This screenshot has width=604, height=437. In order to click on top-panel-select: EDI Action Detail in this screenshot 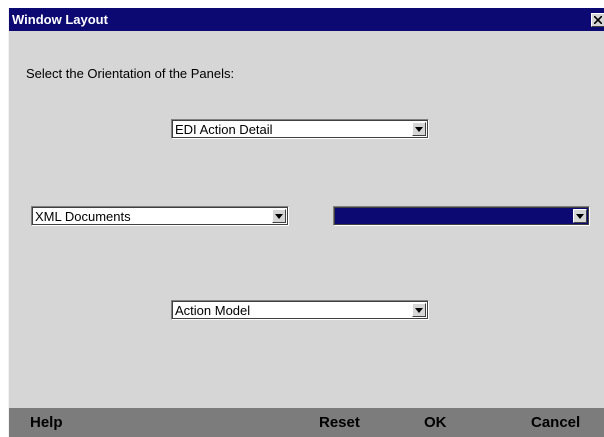, I will do `click(300, 129)`.